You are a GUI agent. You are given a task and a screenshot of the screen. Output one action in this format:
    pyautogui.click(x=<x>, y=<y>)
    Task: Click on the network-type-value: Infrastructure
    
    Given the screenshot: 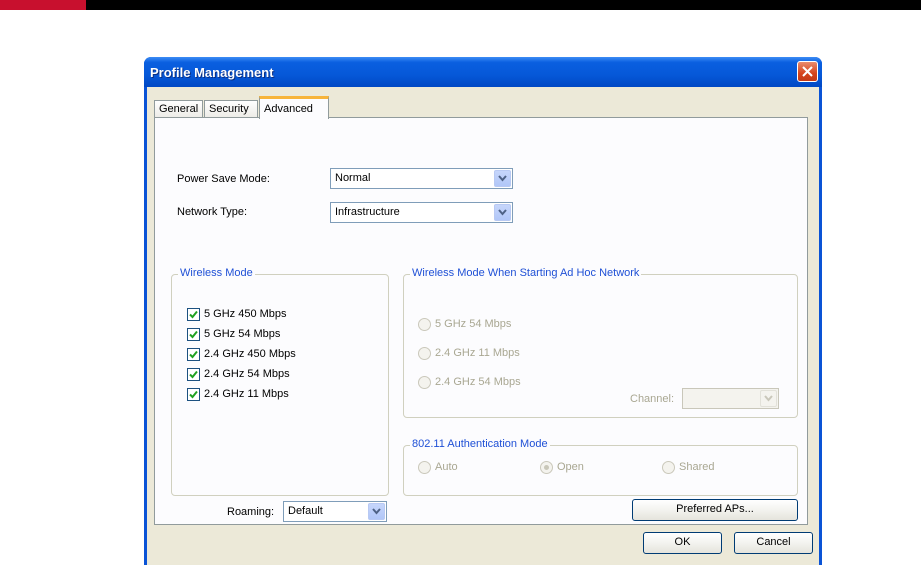 What is the action you would take?
    pyautogui.click(x=367, y=212)
    